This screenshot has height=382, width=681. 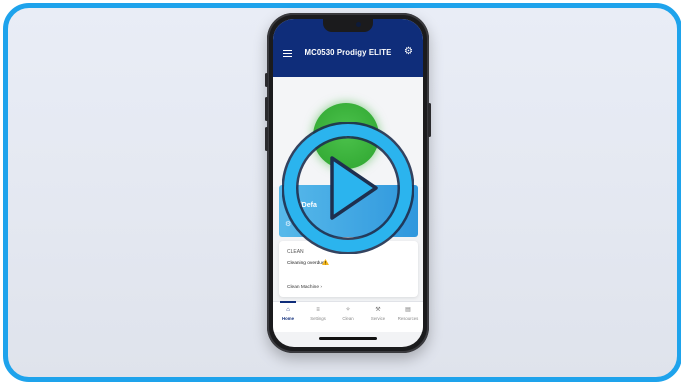 What do you see at coordinates (288, 302) in the screenshot?
I see `active-tab-indicator` at bounding box center [288, 302].